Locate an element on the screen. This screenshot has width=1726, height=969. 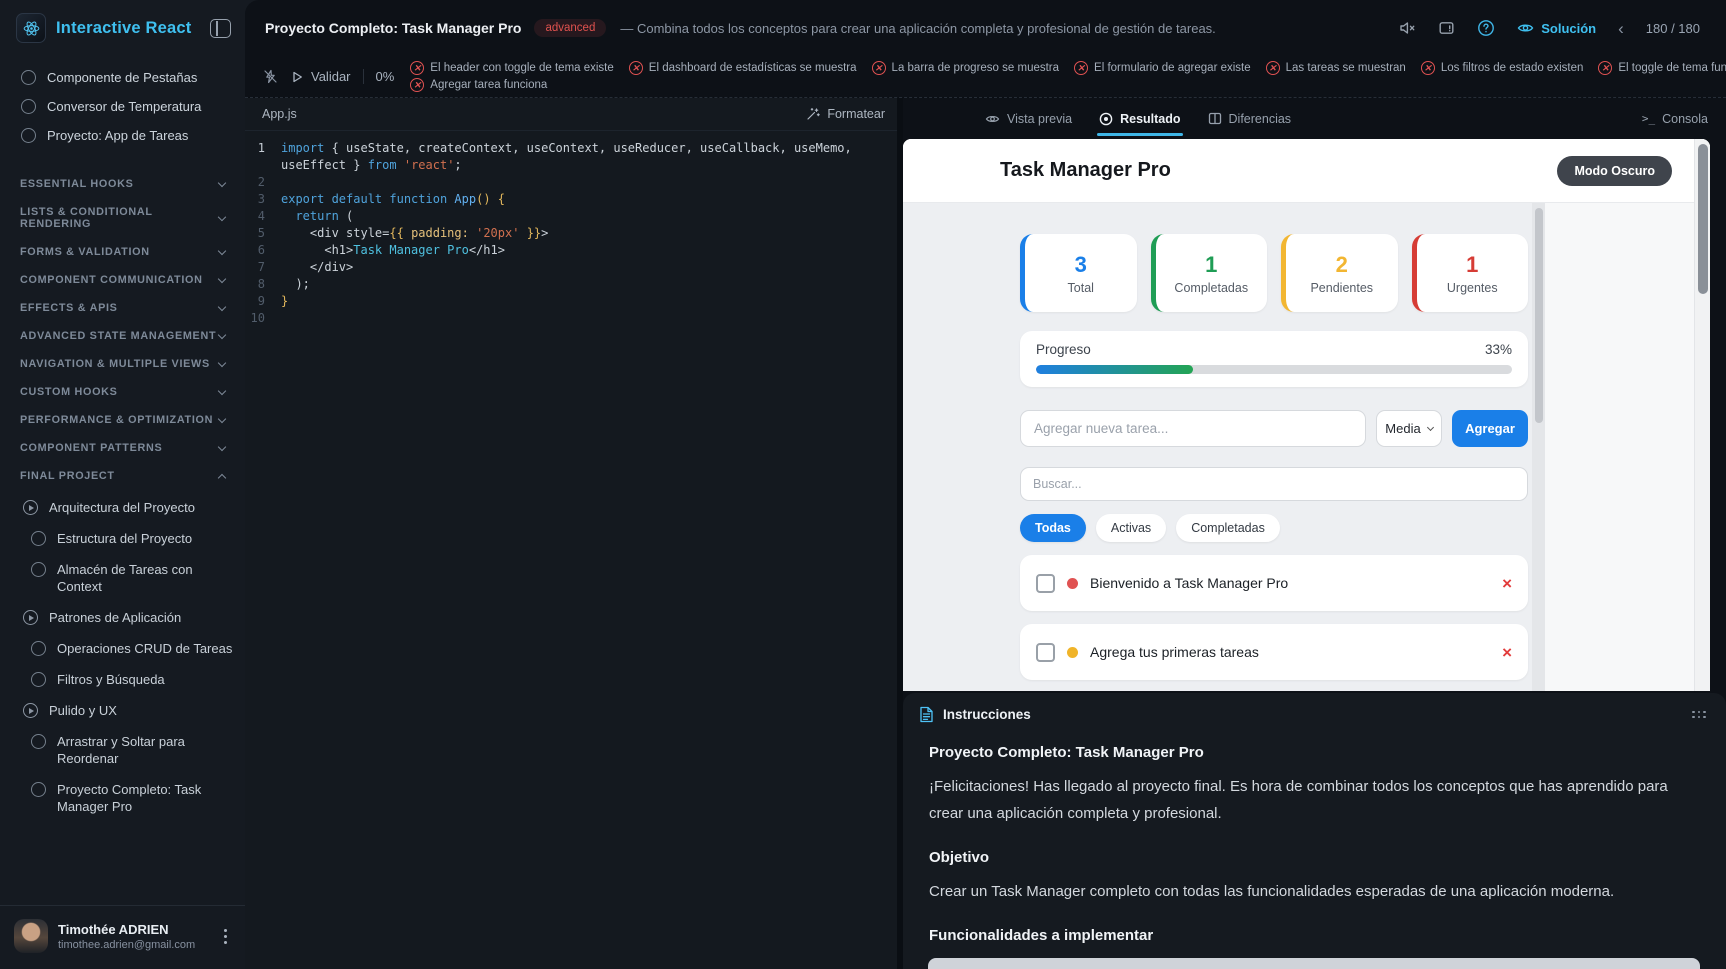
sidebar-item: Componente de Pestañas is located at coordinates (122, 77).